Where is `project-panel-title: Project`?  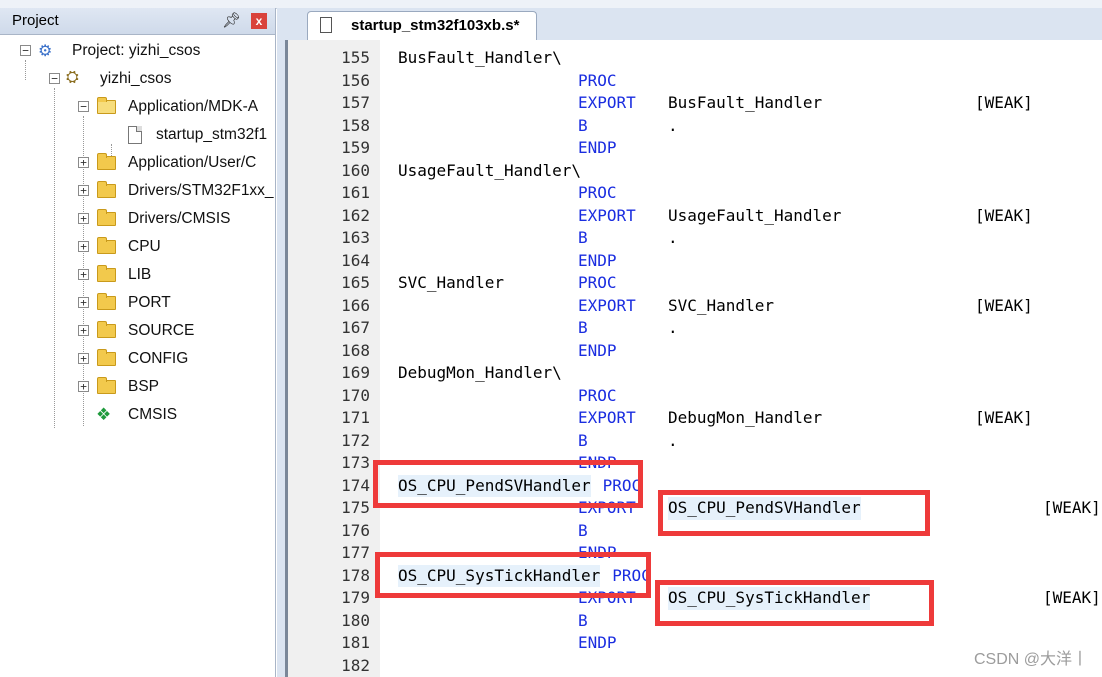
project-panel-title: Project is located at coordinates (35, 20).